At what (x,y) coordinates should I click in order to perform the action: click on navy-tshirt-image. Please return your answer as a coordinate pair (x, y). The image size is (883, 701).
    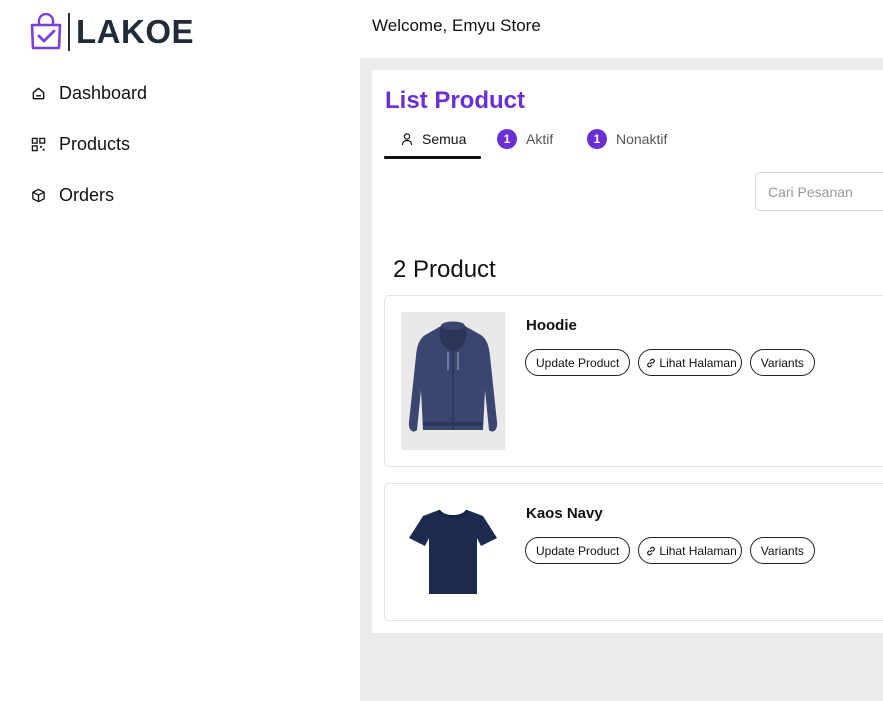
    Looking at the image, I should click on (453, 551).